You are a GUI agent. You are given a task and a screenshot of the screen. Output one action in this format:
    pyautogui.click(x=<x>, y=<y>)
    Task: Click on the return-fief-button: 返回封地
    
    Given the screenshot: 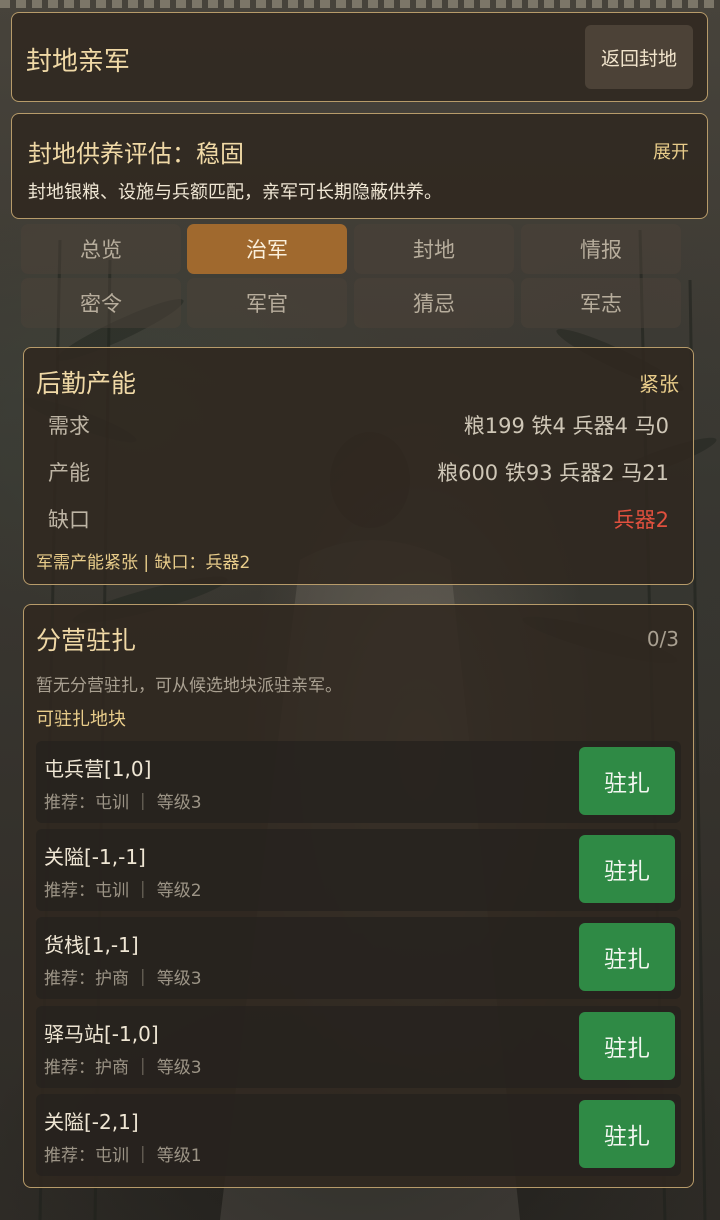 What is the action you would take?
    pyautogui.click(x=639, y=57)
    